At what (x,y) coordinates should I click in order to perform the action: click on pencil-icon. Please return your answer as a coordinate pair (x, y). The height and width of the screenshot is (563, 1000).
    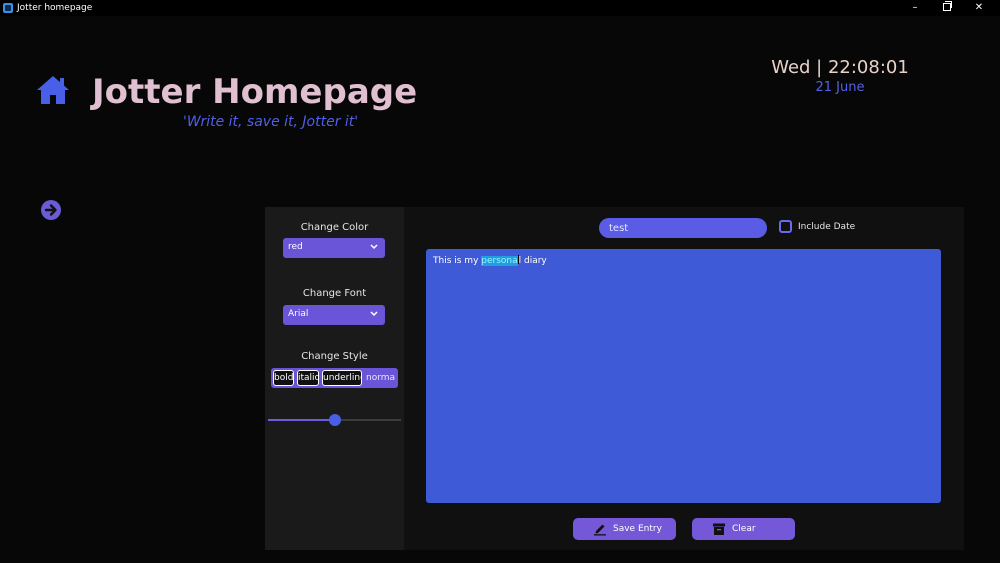
    Looking at the image, I should click on (600, 530).